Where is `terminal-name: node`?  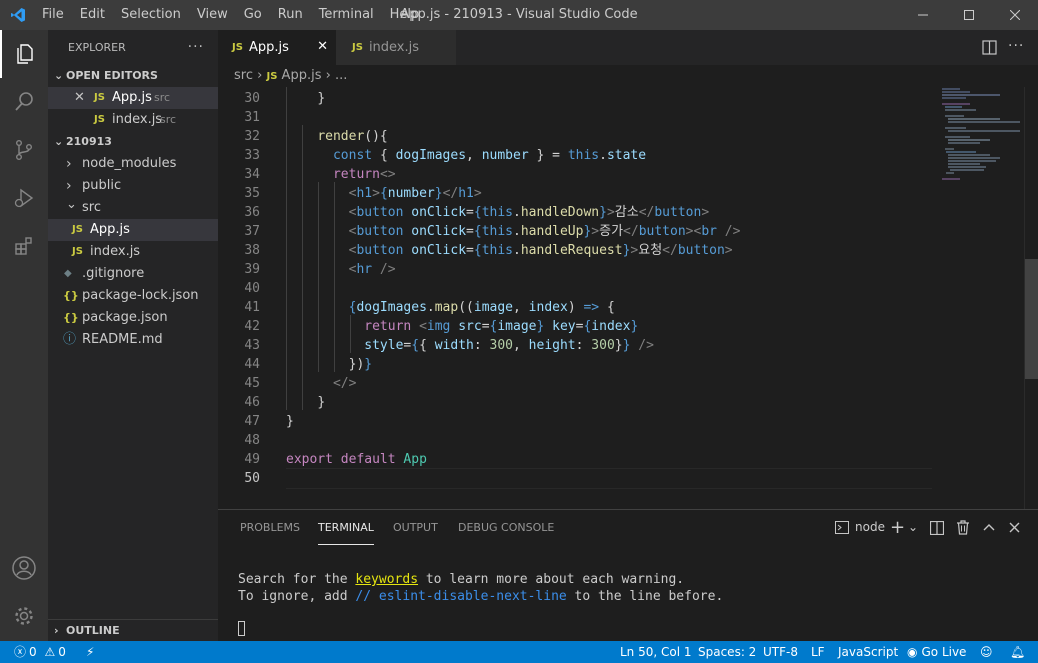 terminal-name: node is located at coordinates (870, 527).